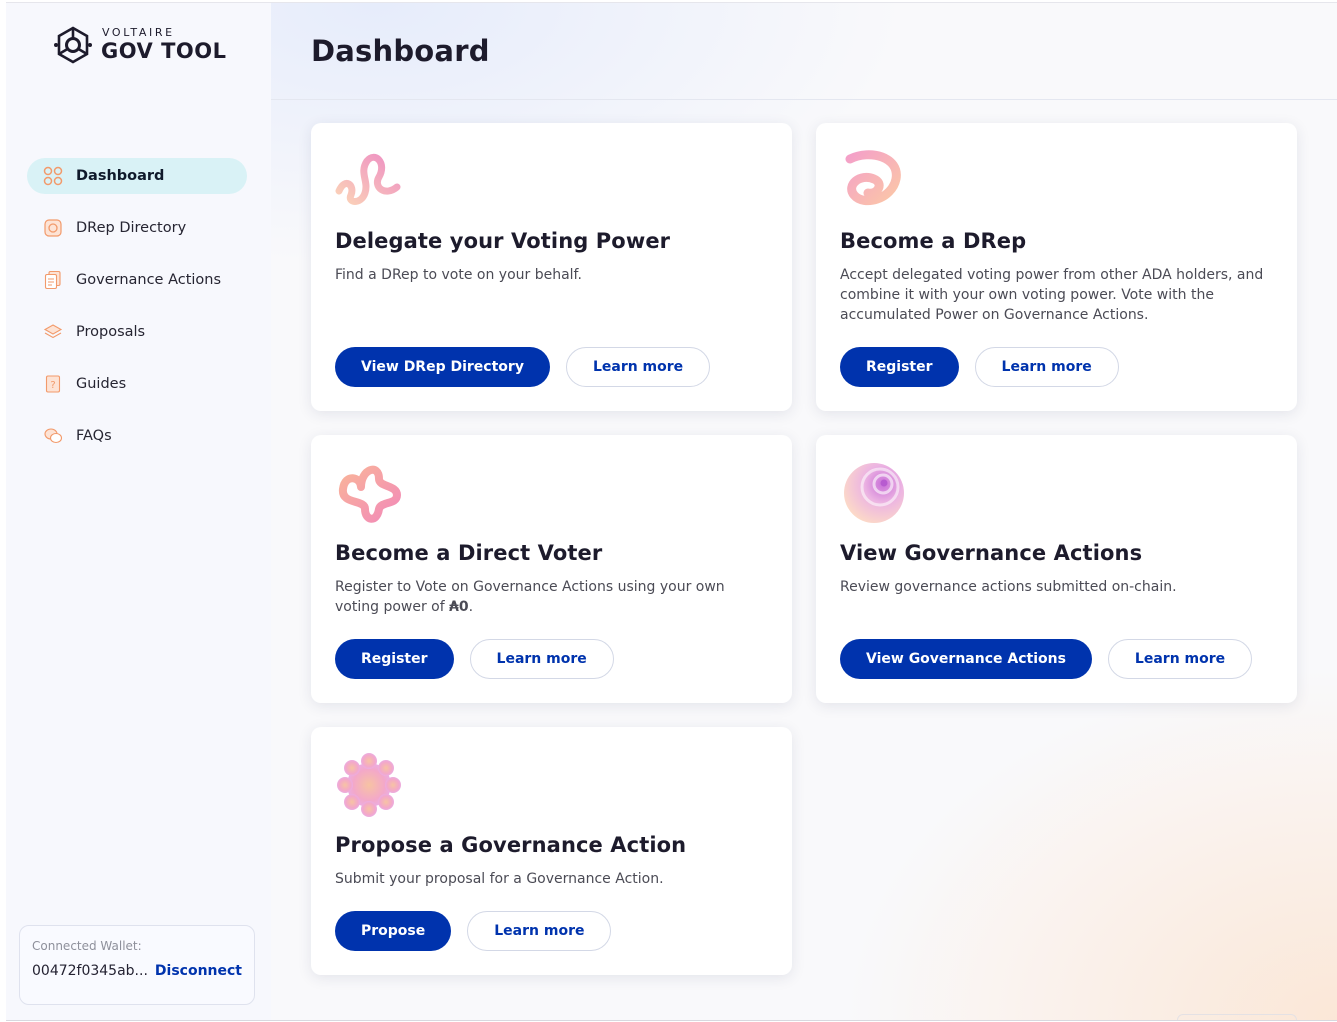 The image size is (1337, 1022). Describe the element at coordinates (164, 51) in the screenshot. I see `logo-title: GOV TOOL` at that location.